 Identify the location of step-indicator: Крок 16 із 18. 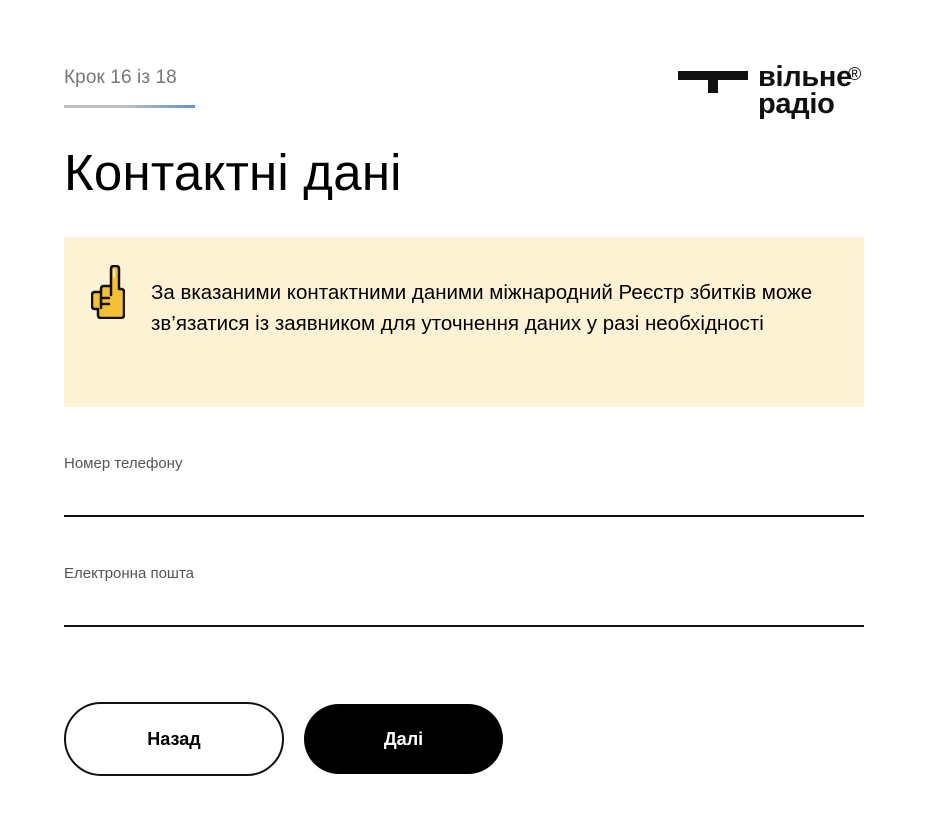
(120, 77).